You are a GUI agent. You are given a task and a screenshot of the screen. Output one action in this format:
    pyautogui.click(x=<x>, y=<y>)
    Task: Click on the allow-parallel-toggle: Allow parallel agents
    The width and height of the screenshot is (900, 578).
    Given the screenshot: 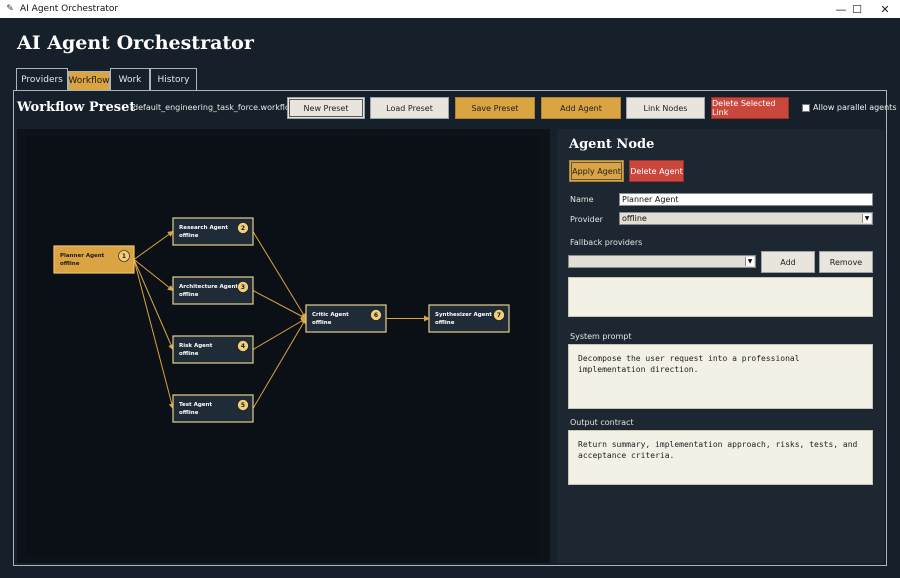 What is the action you would take?
    pyautogui.click(x=849, y=107)
    